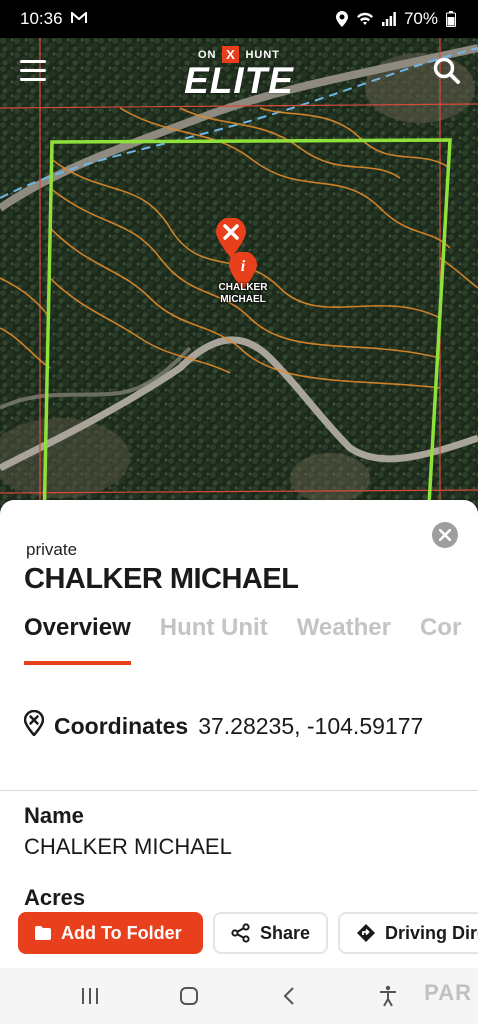 The width and height of the screenshot is (478, 1024). Describe the element at coordinates (239, 790) in the screenshot. I see `divider` at that location.